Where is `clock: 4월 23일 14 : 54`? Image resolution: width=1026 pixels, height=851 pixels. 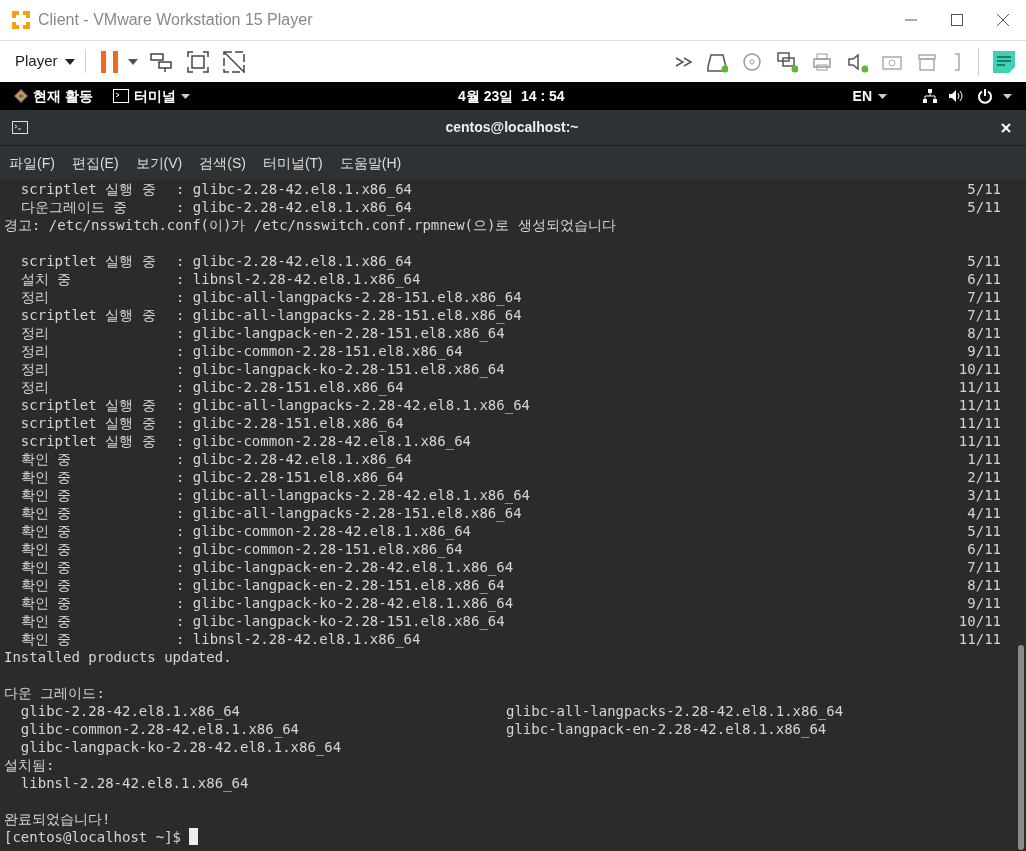
clock: 4월 23일 14 : 54 is located at coordinates (511, 96).